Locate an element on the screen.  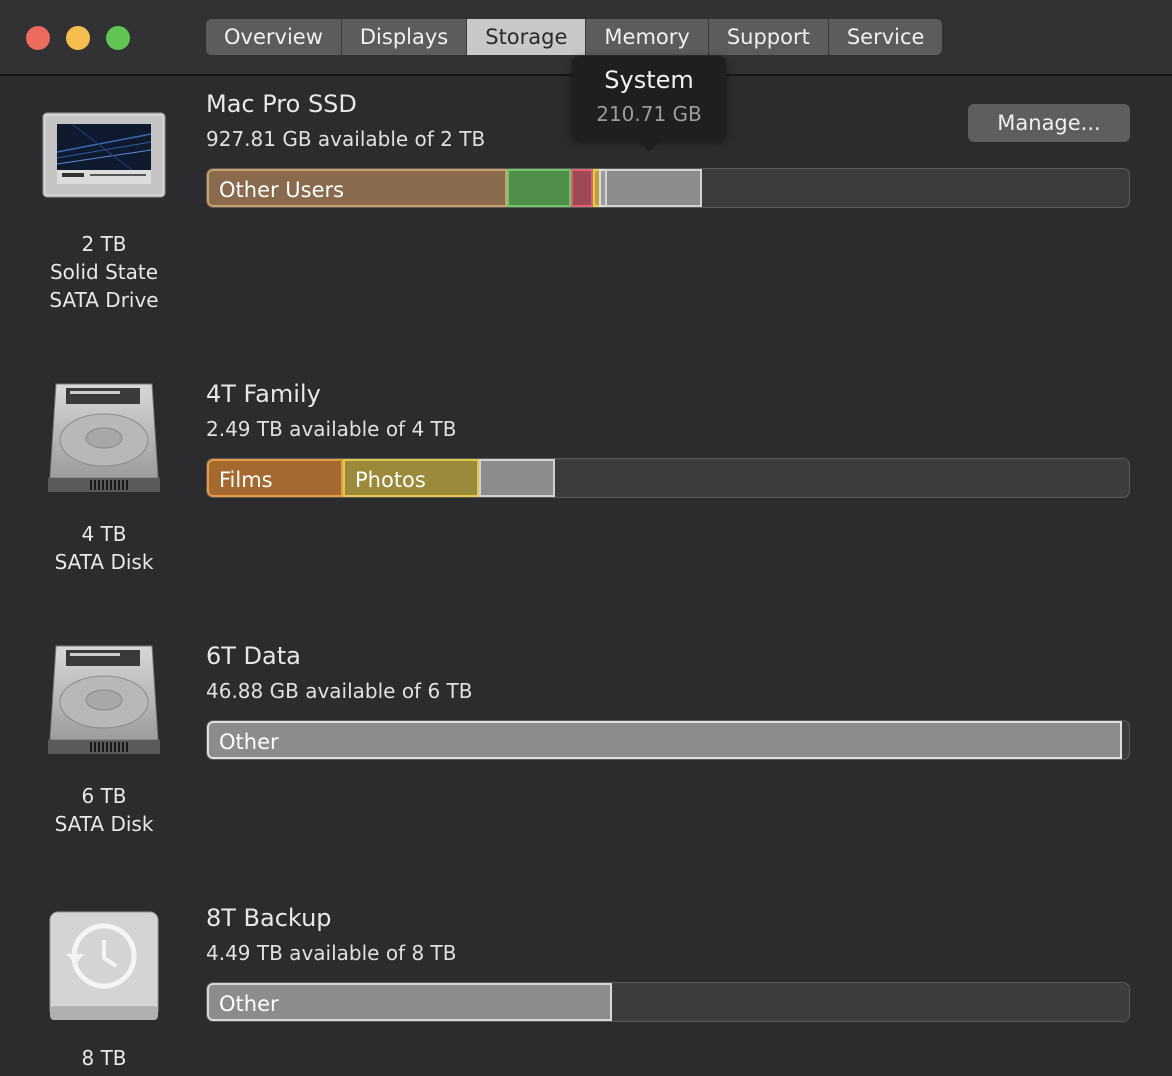
tab-displays: Displays is located at coordinates (404, 37).